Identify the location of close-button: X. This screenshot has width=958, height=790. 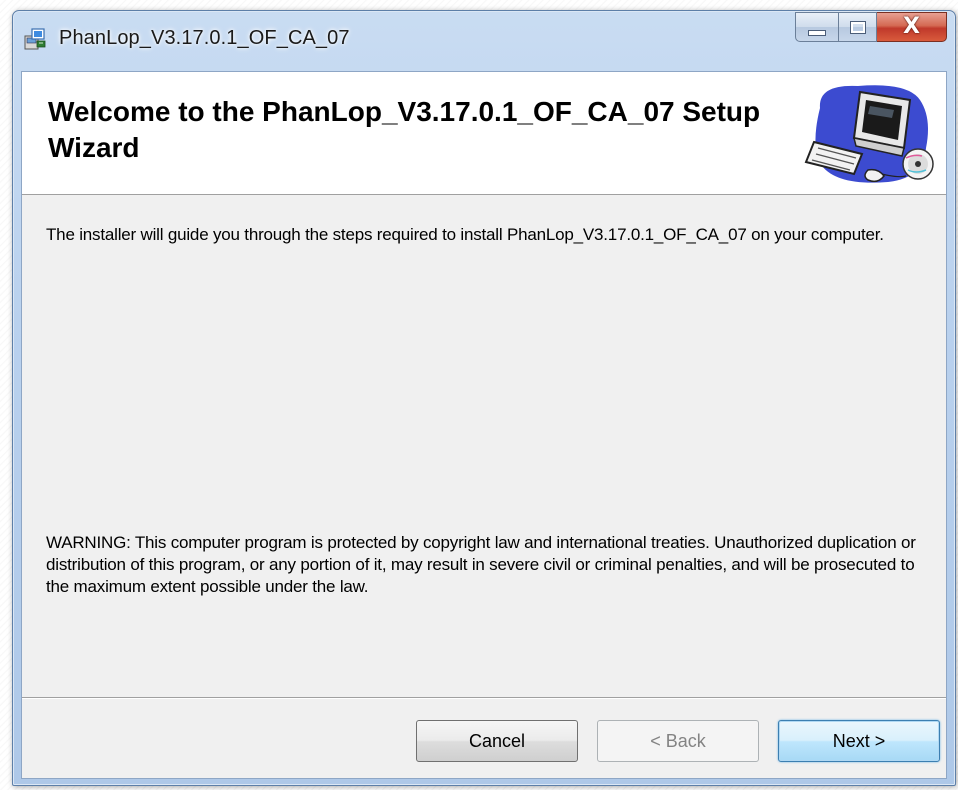
(912, 27).